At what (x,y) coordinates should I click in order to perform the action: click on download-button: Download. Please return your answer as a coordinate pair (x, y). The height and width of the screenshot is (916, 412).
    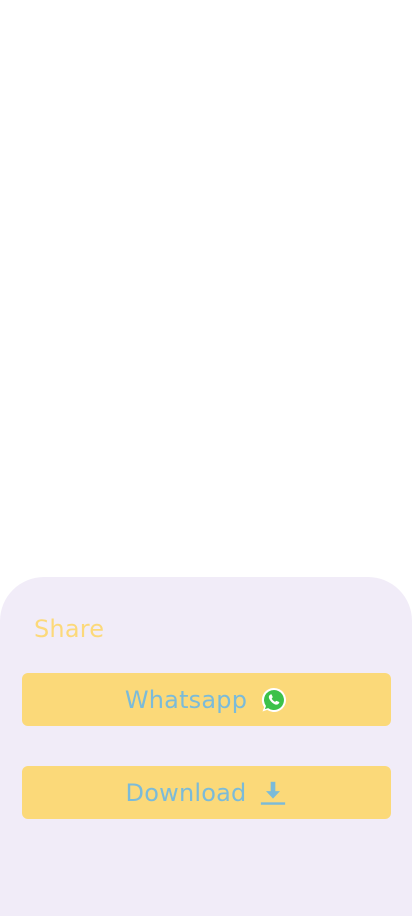
    Looking at the image, I should click on (206, 792).